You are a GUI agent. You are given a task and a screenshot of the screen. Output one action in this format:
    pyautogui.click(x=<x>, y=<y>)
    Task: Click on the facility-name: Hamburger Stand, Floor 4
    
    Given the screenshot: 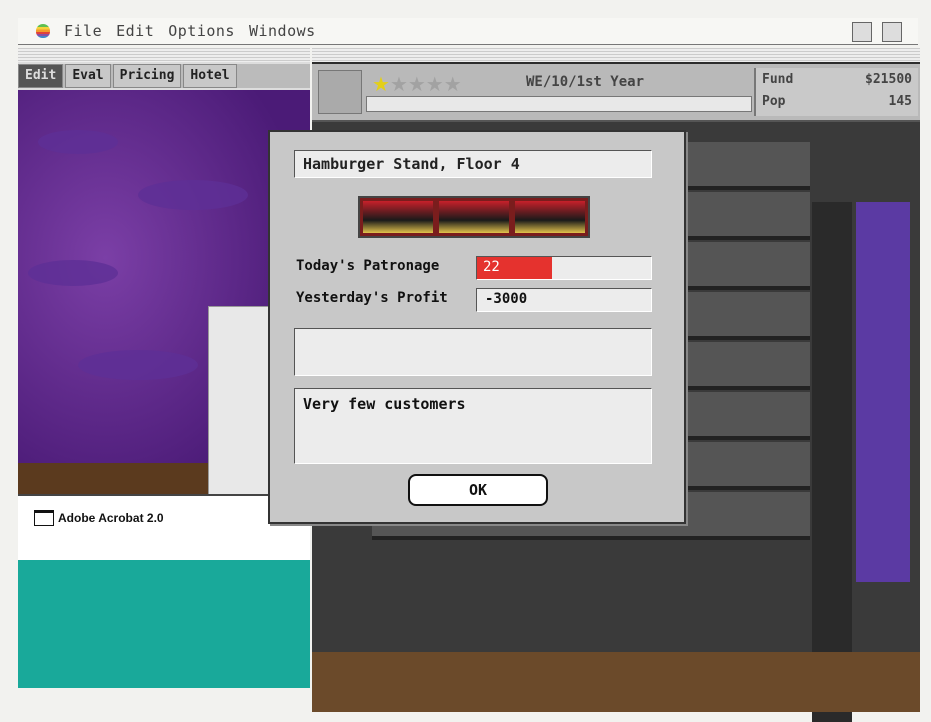 What is the action you would take?
    pyautogui.click(x=411, y=164)
    